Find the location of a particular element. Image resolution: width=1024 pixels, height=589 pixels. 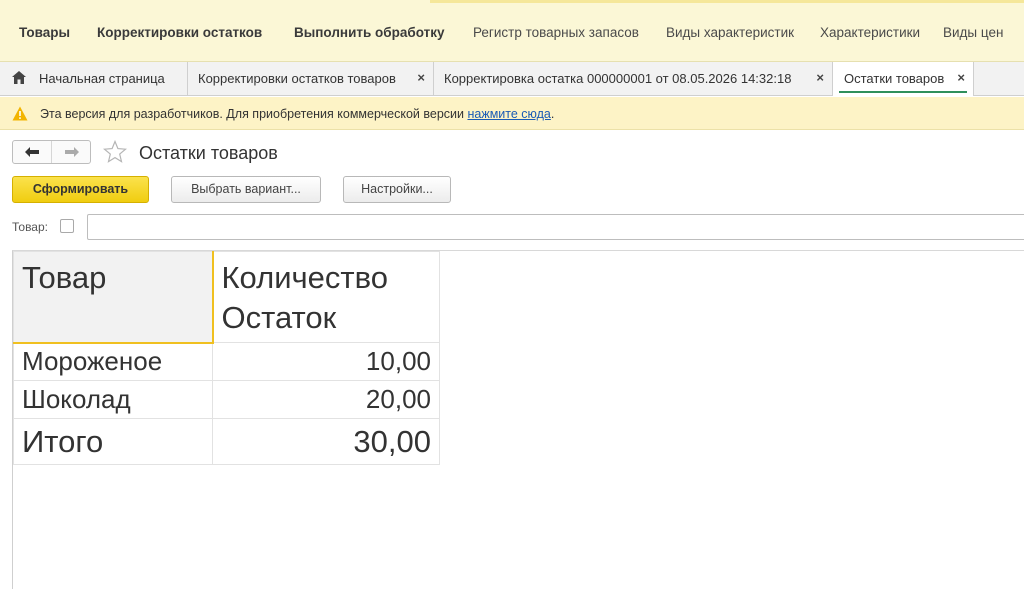

total-quantity: 30,00 is located at coordinates (326, 441).